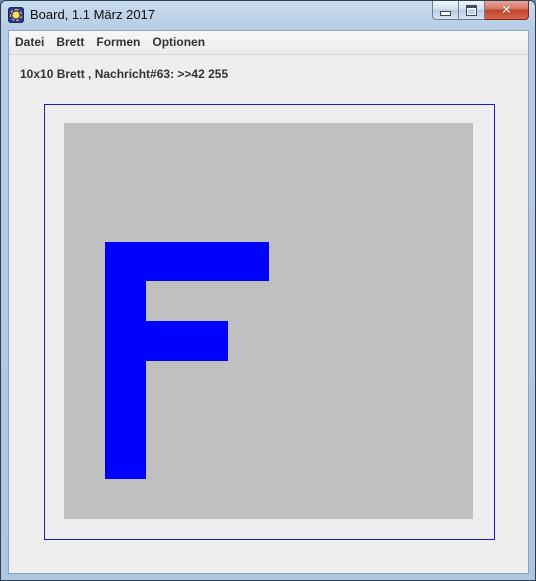 The image size is (536, 581). What do you see at coordinates (118, 42) in the screenshot?
I see `menu-formen: Formen` at bounding box center [118, 42].